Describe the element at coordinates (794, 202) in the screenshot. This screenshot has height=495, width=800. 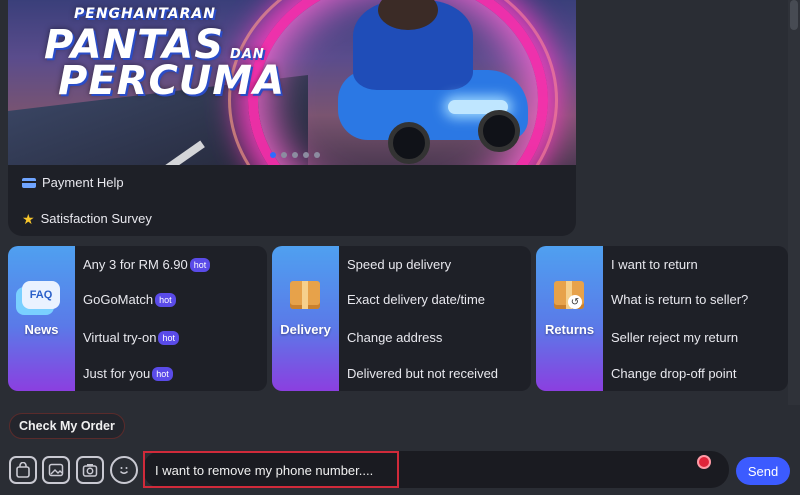
I see `page-scrollbar` at that location.